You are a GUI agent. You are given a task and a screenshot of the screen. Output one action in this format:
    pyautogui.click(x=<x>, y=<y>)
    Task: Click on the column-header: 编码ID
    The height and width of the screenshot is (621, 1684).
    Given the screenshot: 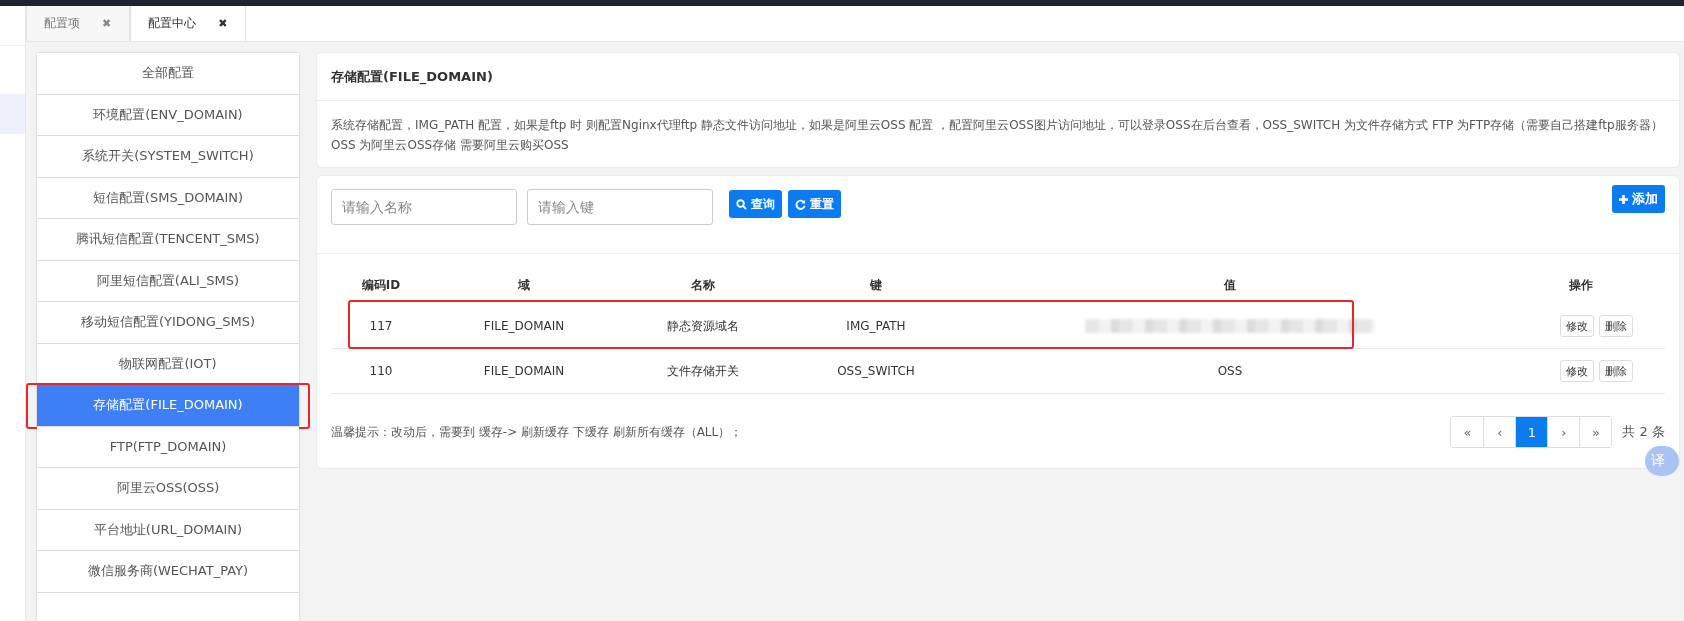 What is the action you would take?
    pyautogui.click(x=381, y=285)
    